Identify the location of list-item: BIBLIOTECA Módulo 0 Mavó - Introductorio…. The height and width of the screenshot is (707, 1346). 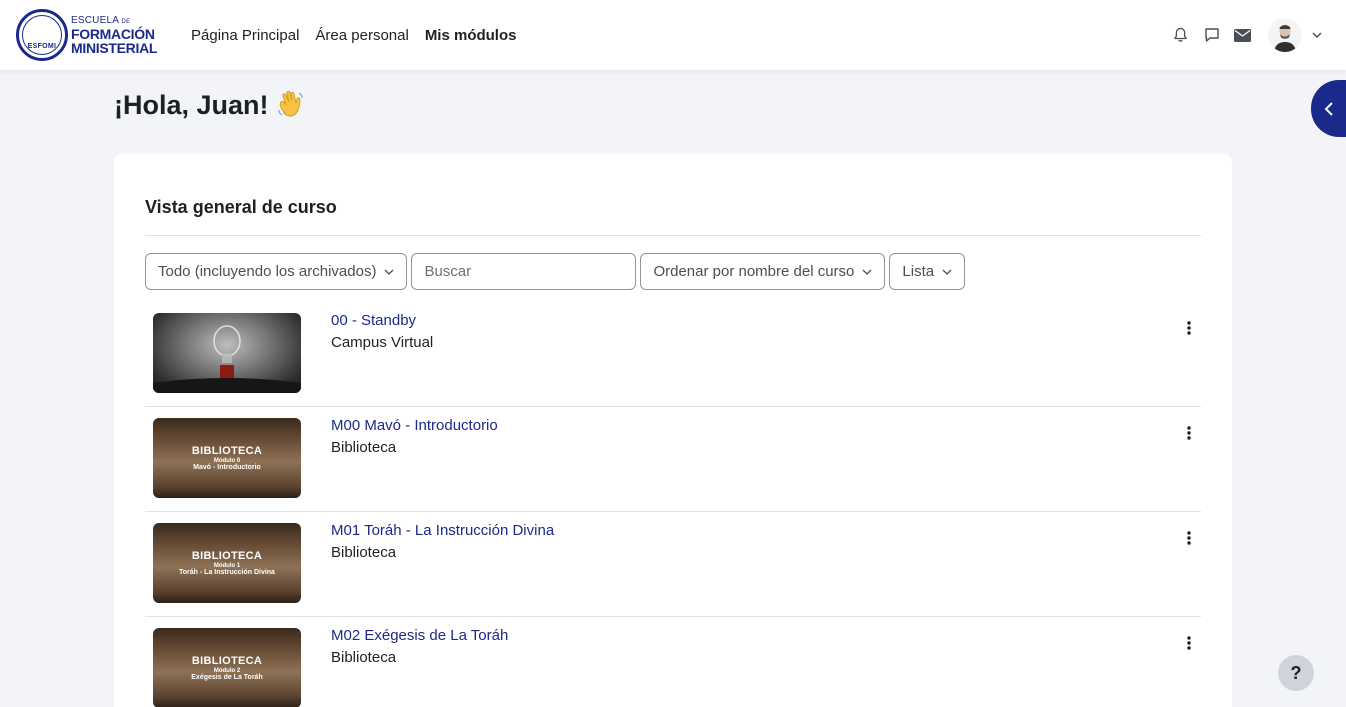
(673, 459).